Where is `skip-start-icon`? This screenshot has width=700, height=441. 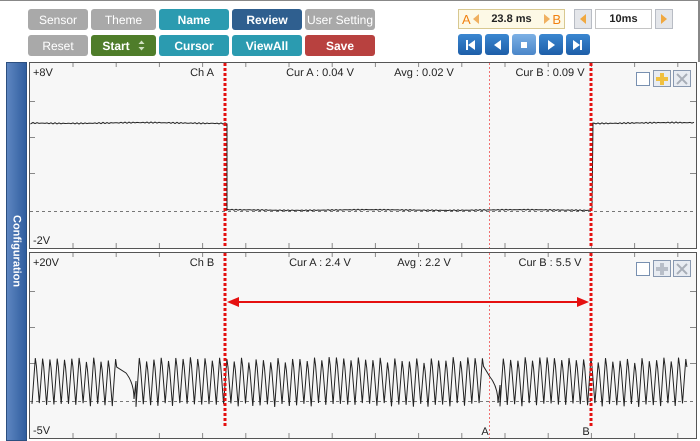 skip-start-icon is located at coordinates (470, 45).